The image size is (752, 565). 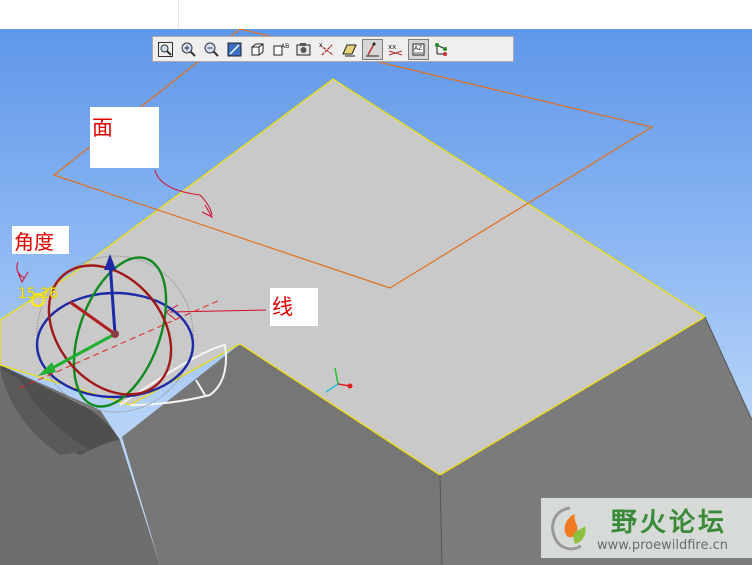 I want to click on flame-logo-icon, so click(x=568, y=528).